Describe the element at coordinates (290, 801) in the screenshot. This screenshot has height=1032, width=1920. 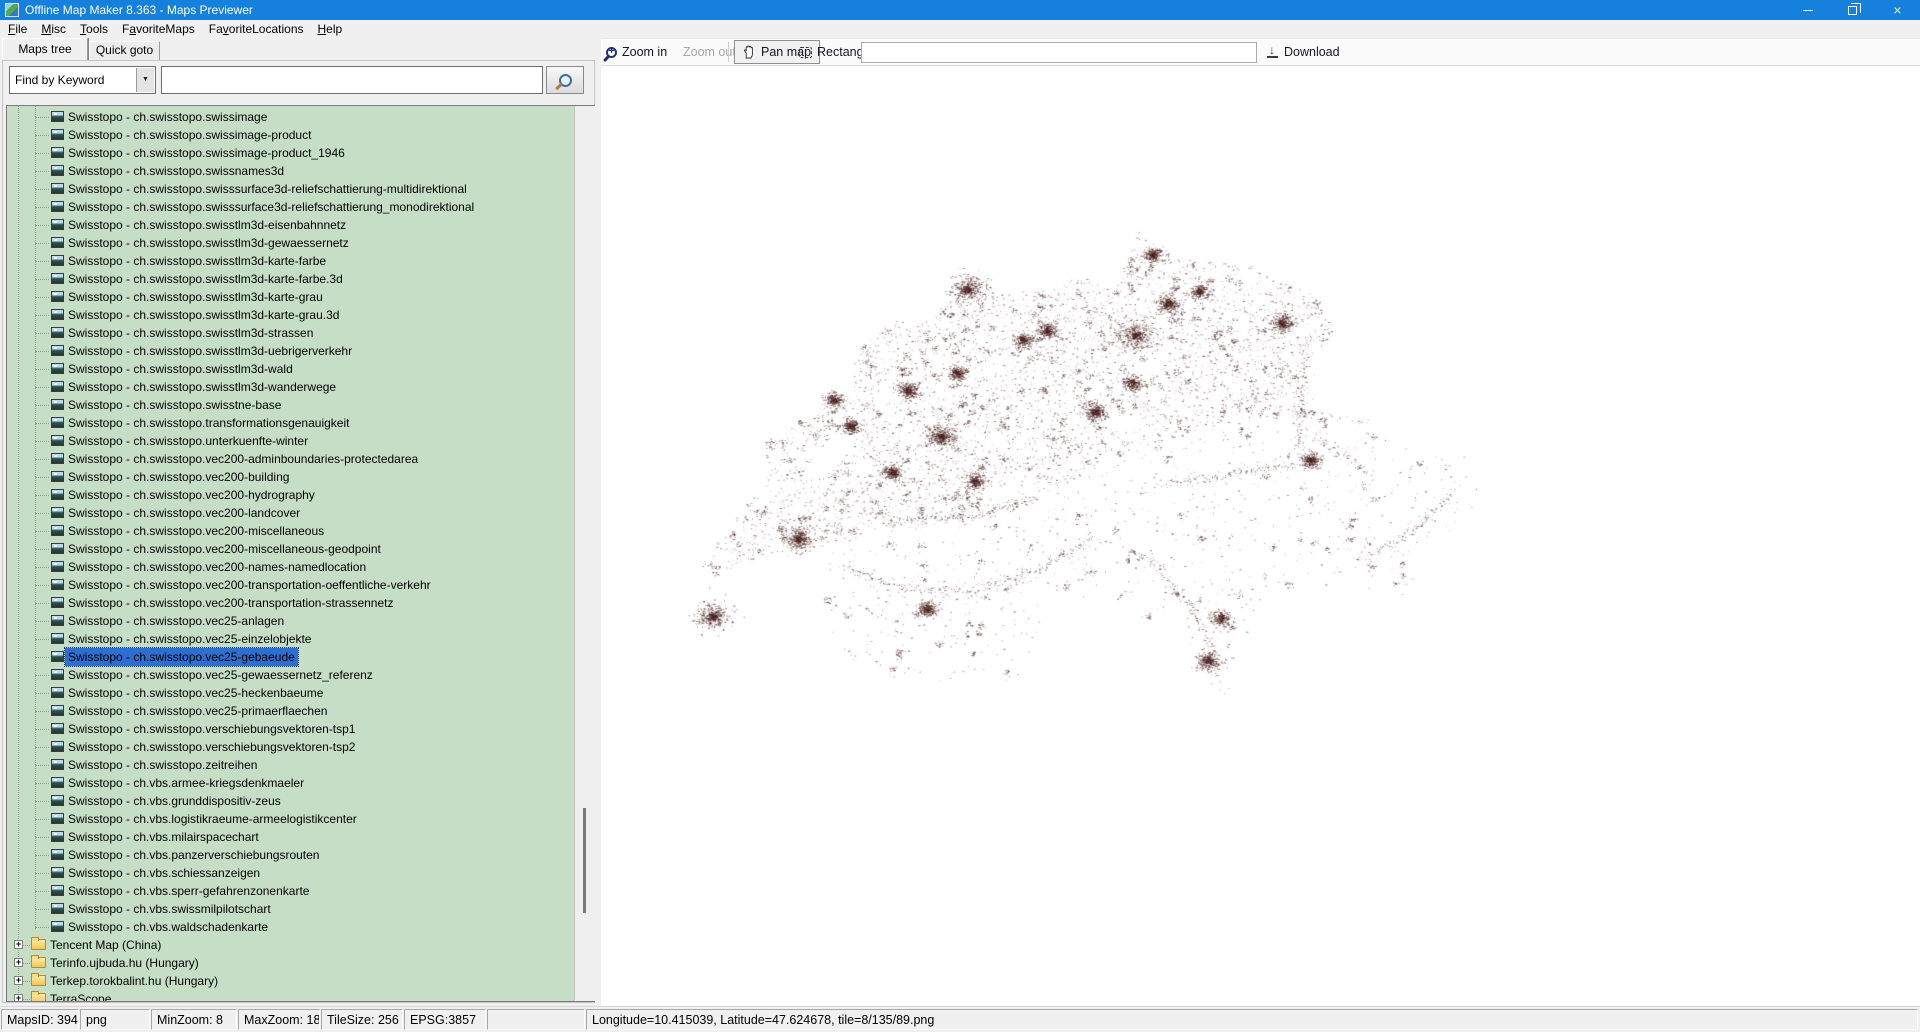
I see `tree-item: Swisstopo - ch.vbs.grunddispositiv-zeus` at that location.